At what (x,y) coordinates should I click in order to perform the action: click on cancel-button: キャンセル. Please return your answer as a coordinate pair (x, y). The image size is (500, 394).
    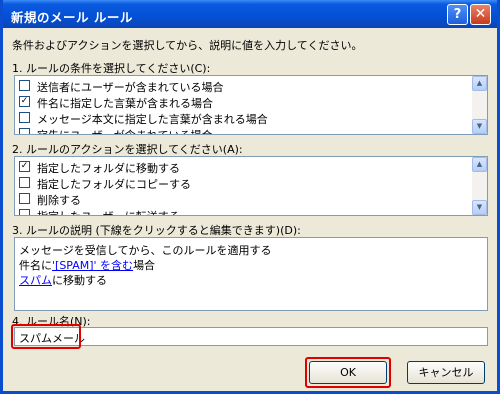
    Looking at the image, I should click on (446, 372).